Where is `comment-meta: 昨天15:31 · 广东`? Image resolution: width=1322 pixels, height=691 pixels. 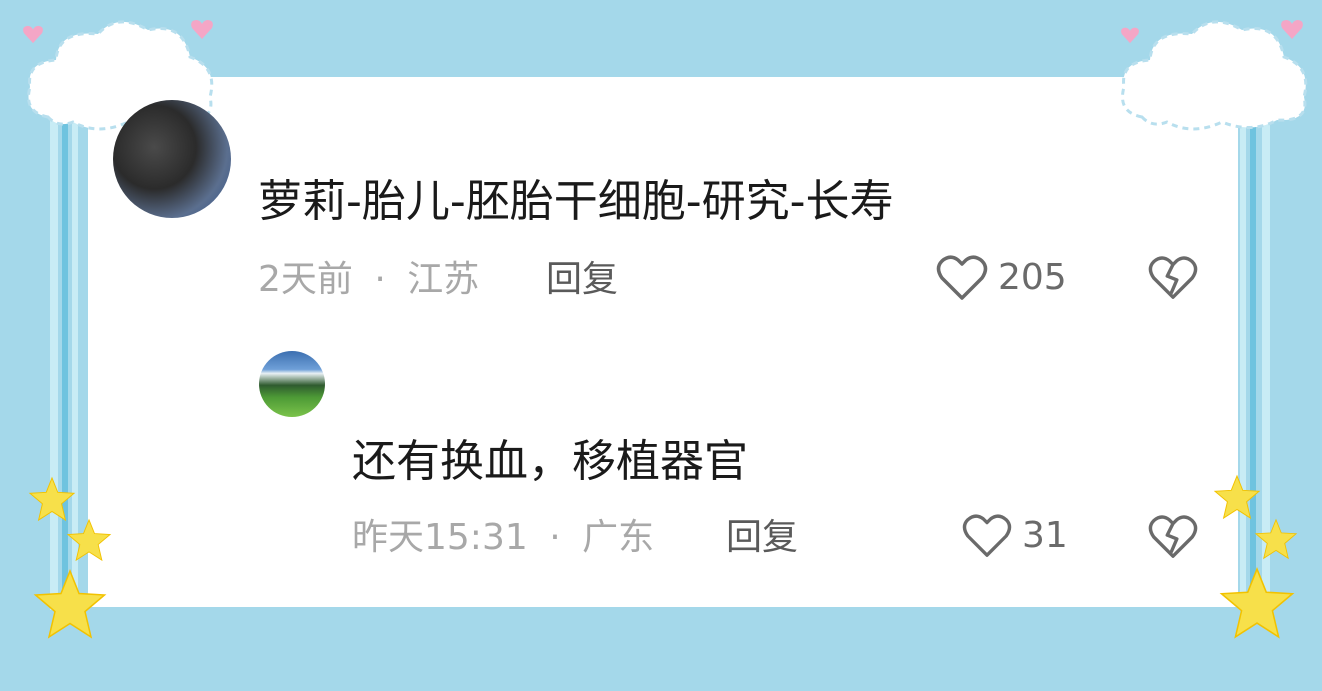
comment-meta: 昨天15:31 · 广东 is located at coordinates (503, 538).